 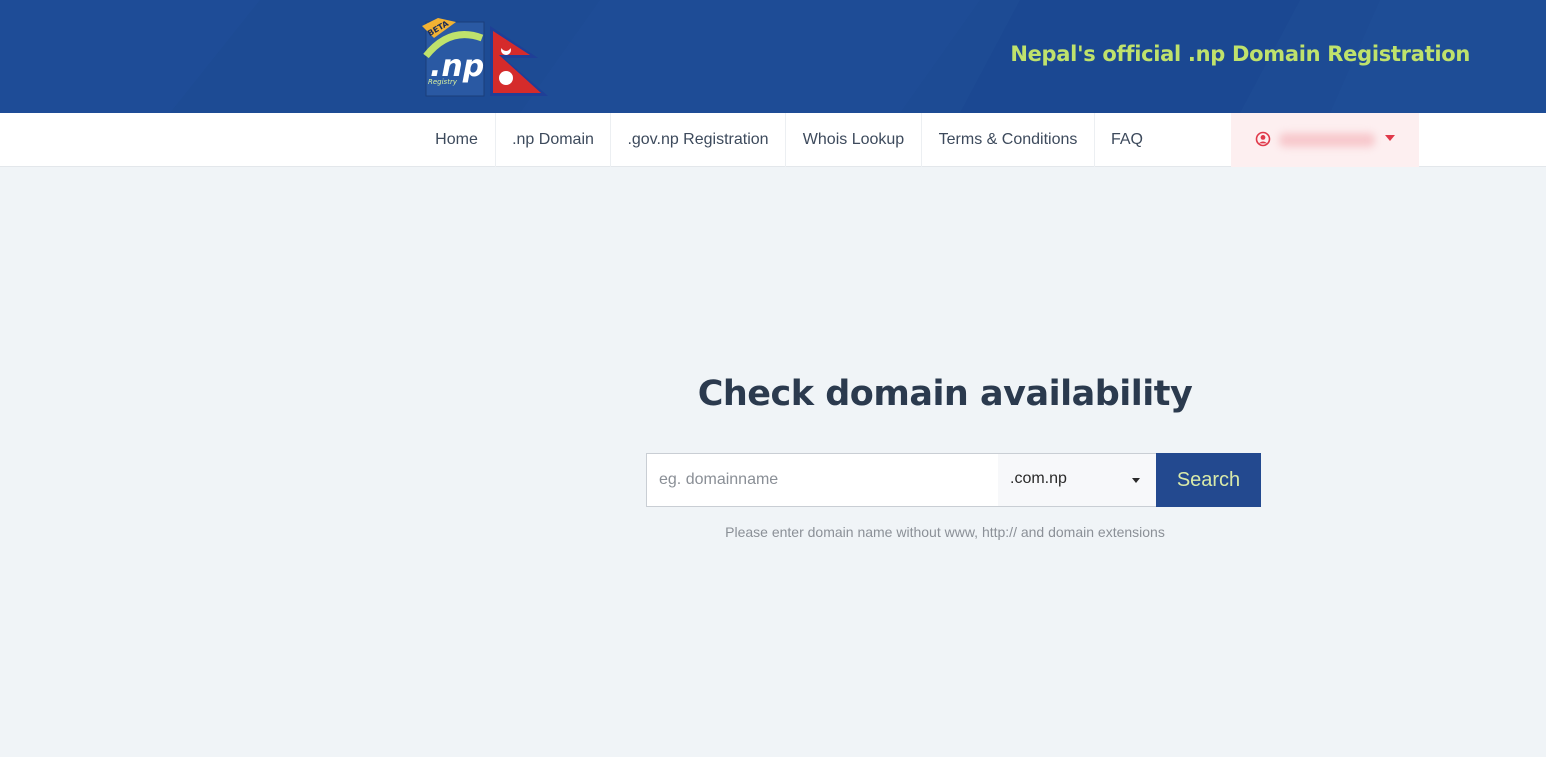 I want to click on nav-item-gov-np-registration: .gov.np Registration, so click(x=698, y=140).